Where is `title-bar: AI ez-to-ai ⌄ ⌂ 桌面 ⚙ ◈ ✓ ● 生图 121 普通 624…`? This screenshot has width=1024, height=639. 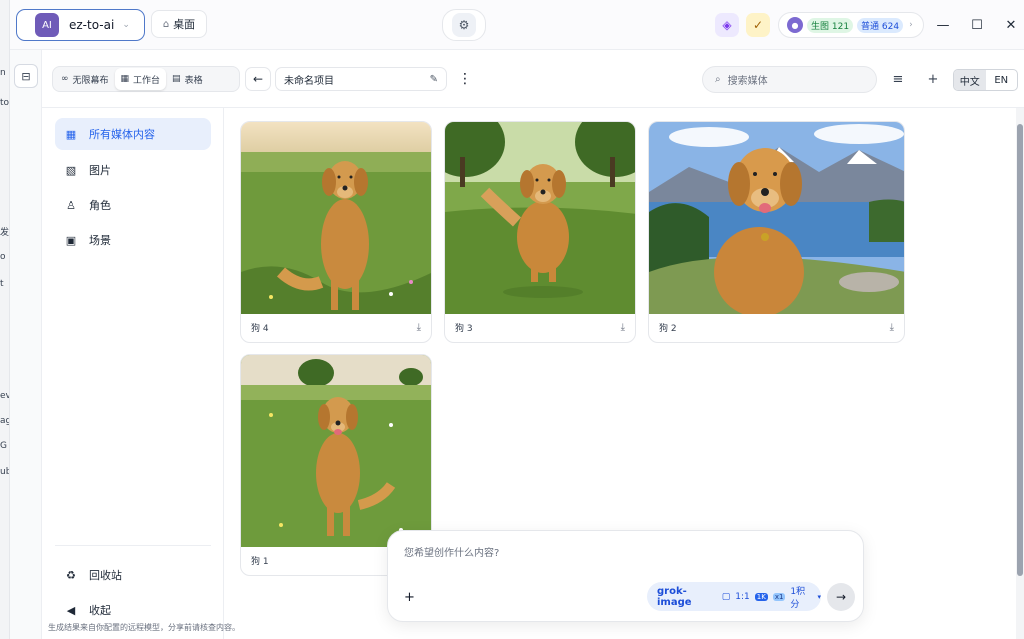 title-bar: AI ez-to-ai ⌄ ⌂ 桌面 ⚙ ◈ ✓ ● 生图 121 普通 624… is located at coordinates (517, 25).